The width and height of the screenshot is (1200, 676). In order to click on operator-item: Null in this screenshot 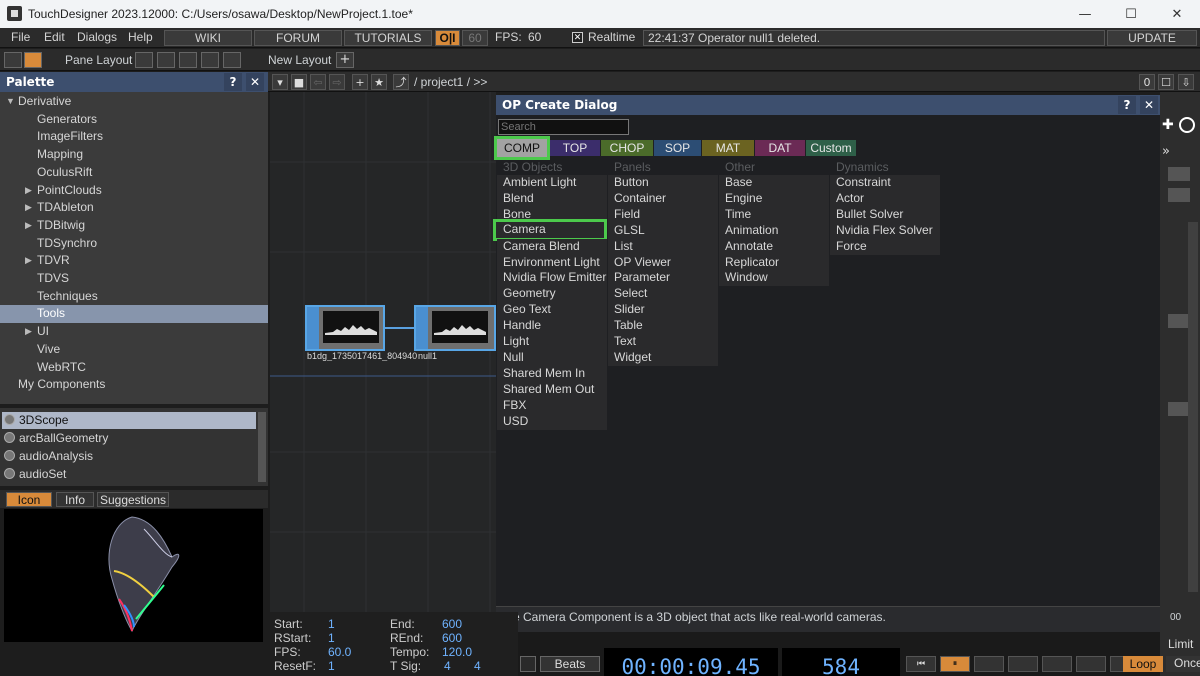, I will do `click(552, 357)`.